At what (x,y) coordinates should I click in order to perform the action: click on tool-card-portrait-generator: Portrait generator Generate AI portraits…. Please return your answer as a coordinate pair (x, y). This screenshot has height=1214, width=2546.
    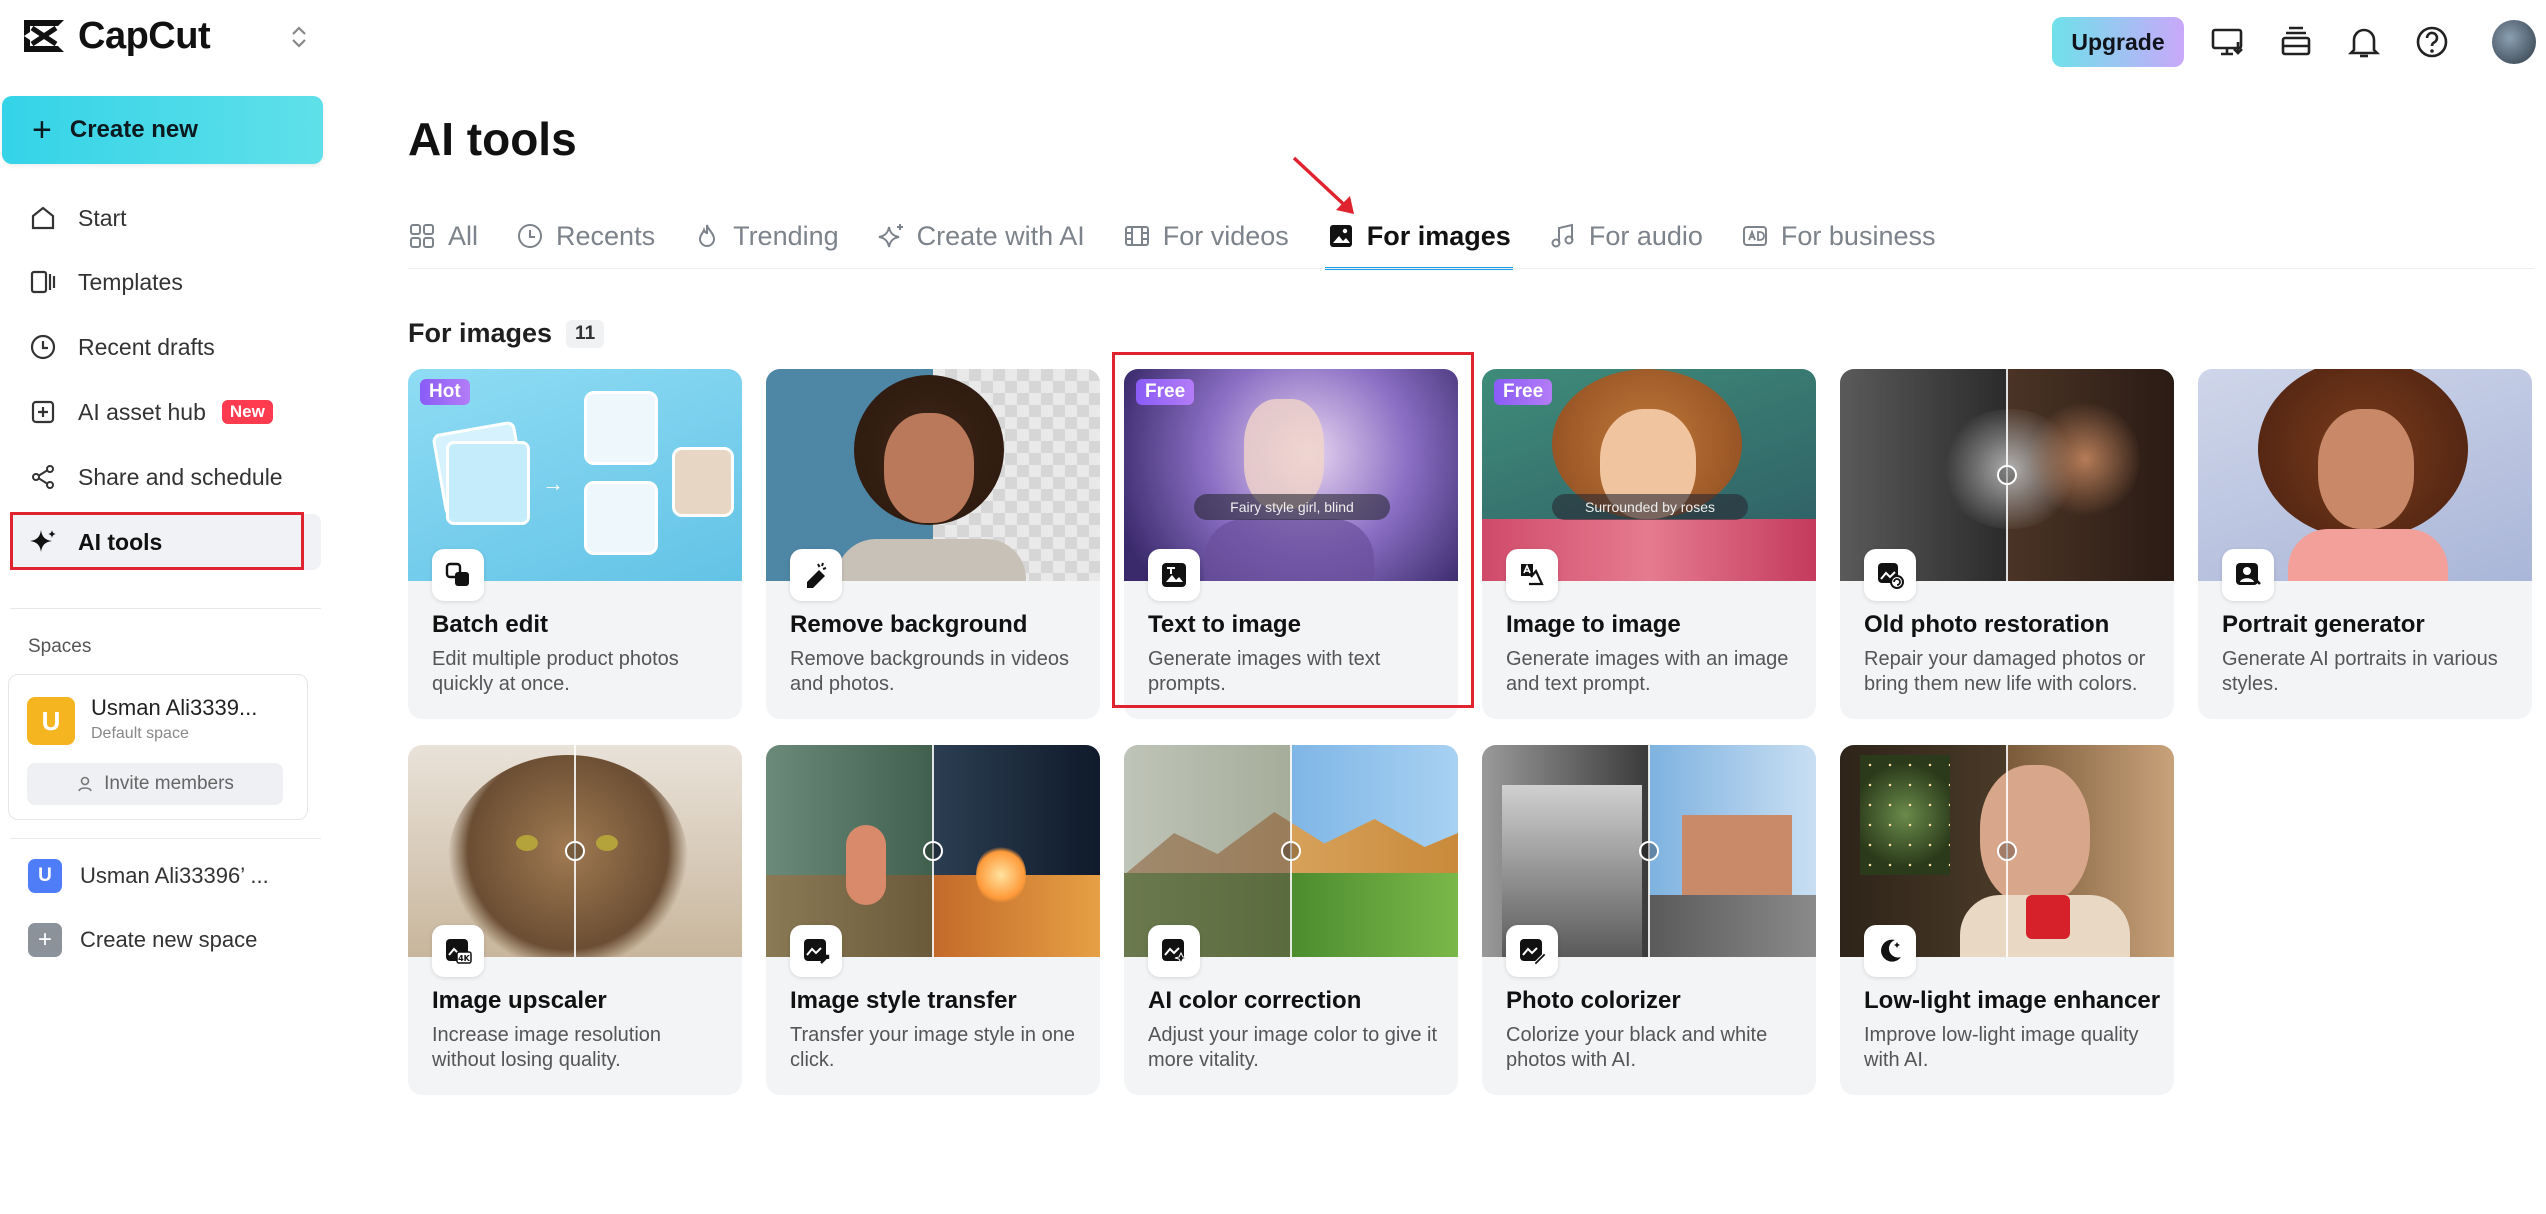
    Looking at the image, I should click on (2365, 544).